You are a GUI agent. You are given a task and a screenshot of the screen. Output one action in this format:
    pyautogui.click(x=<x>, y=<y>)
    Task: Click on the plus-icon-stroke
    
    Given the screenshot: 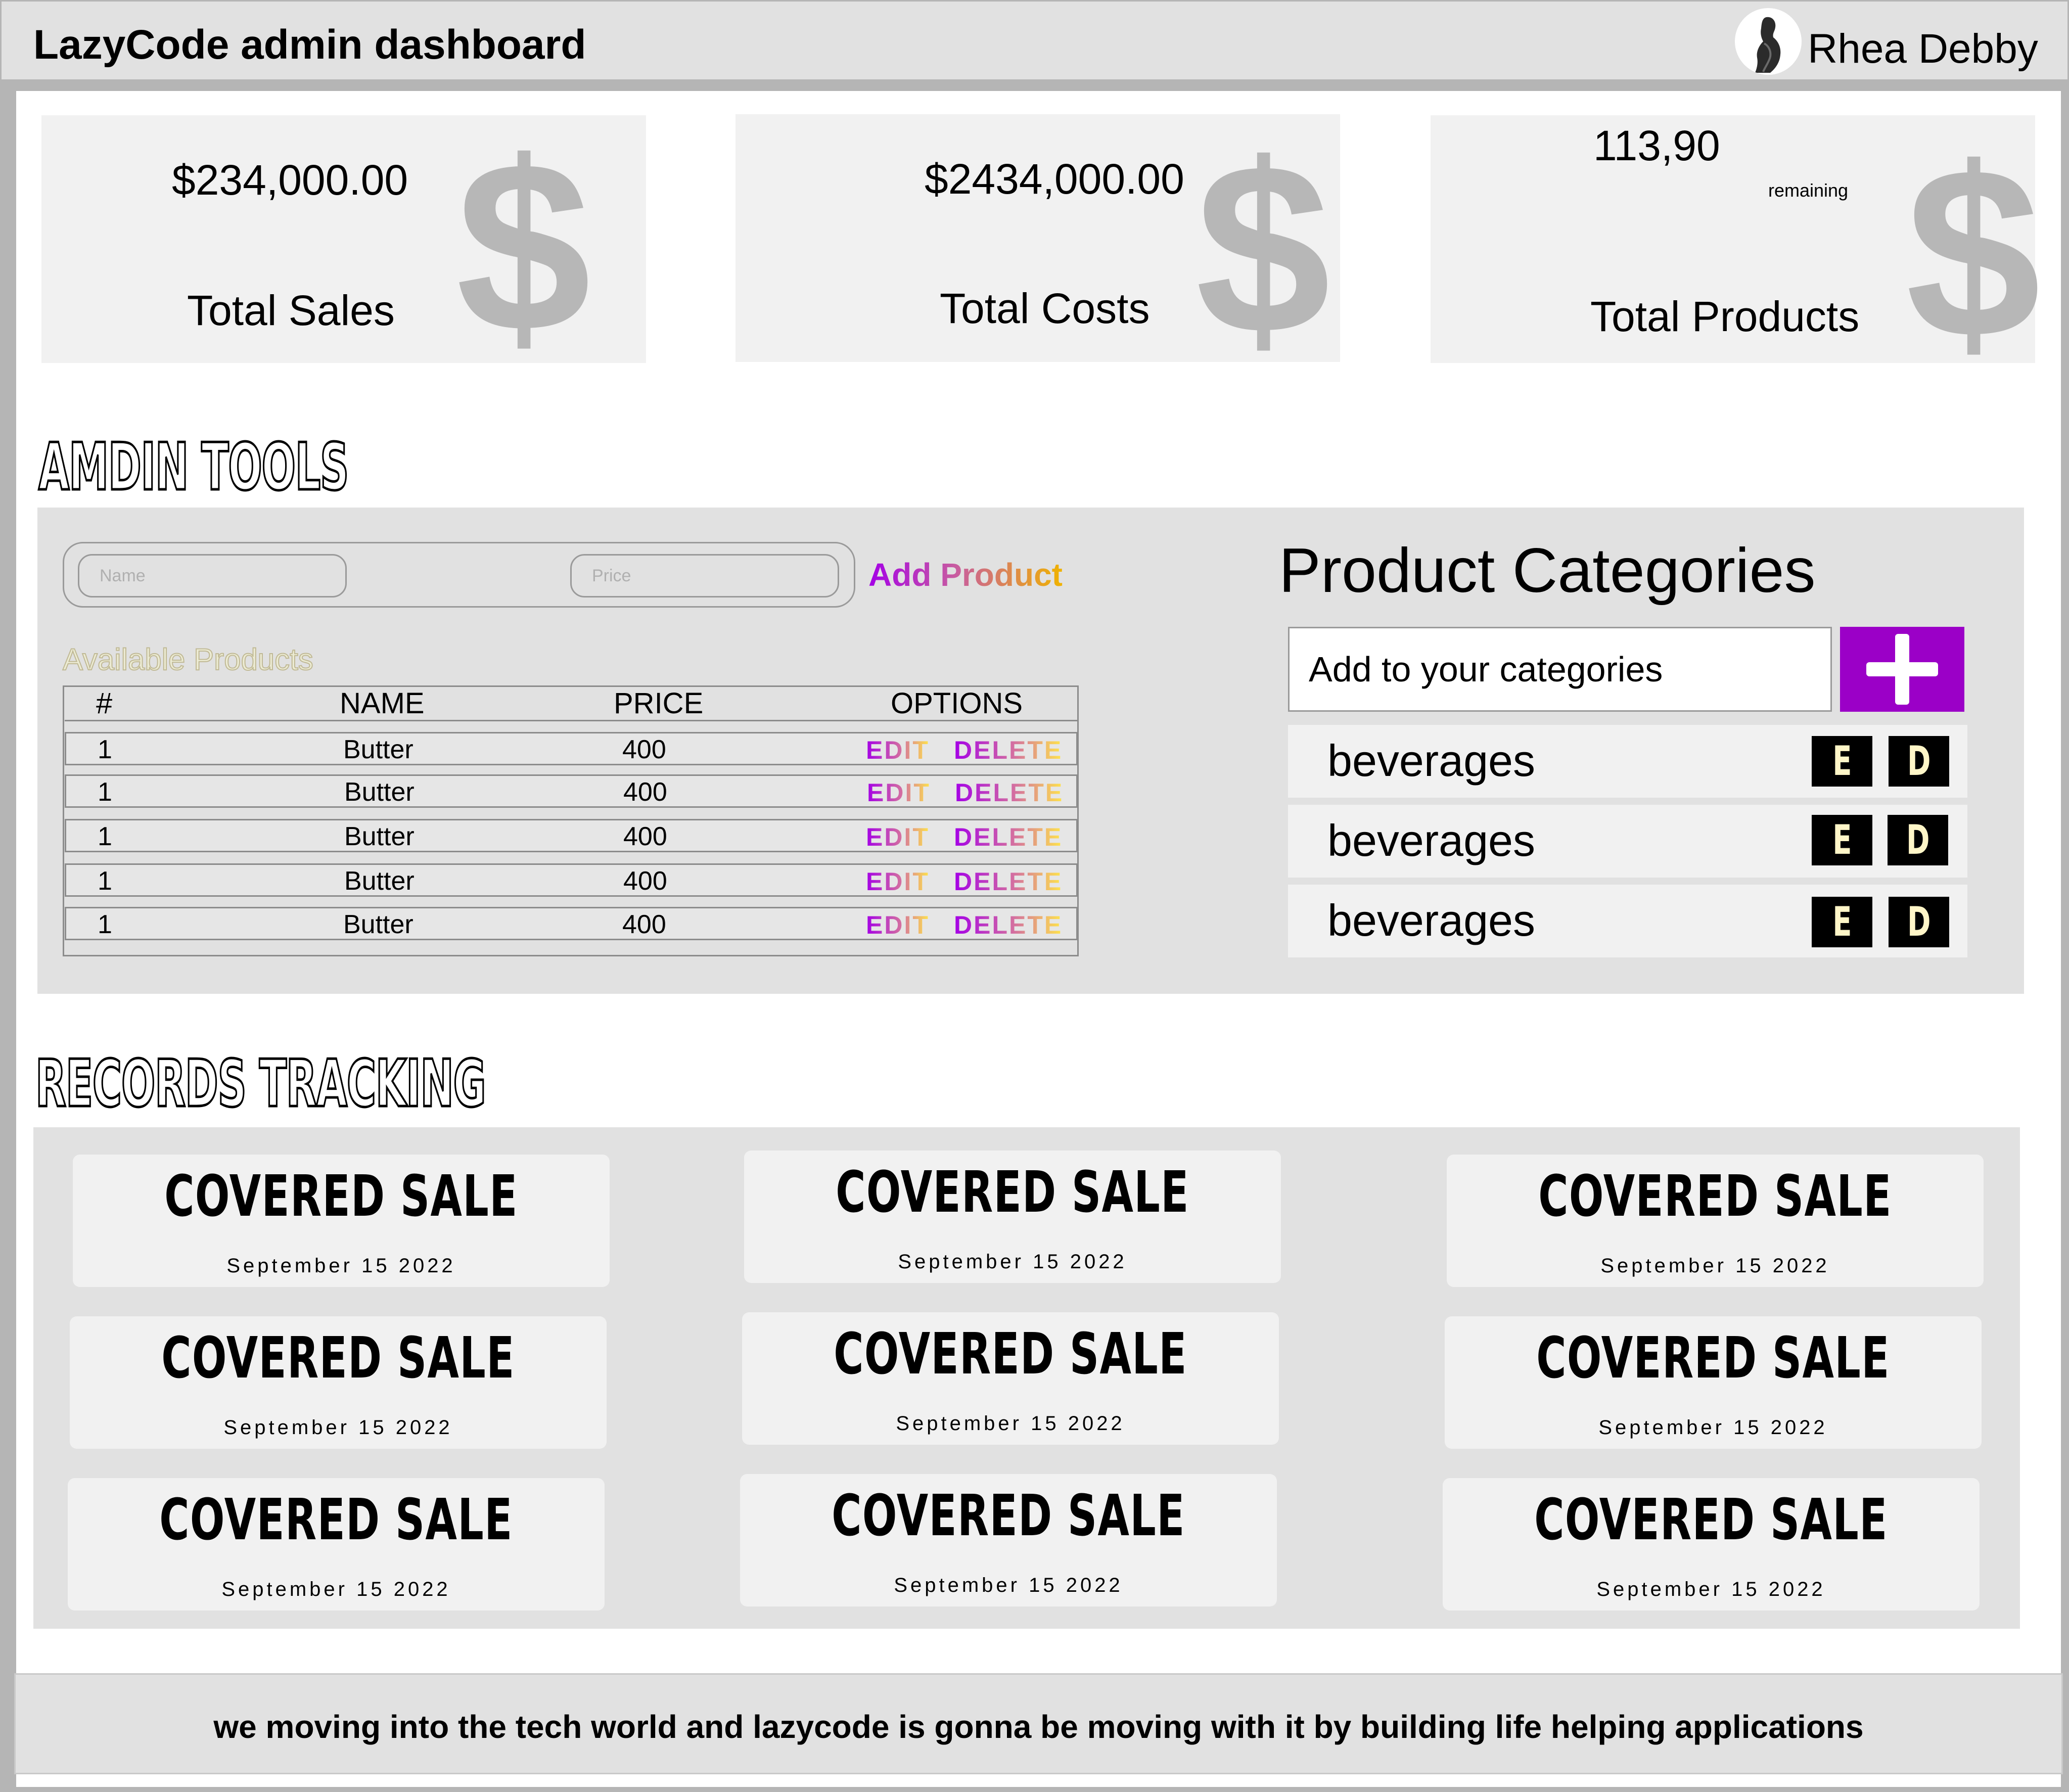 What is the action you would take?
    pyautogui.click(x=1902, y=669)
    